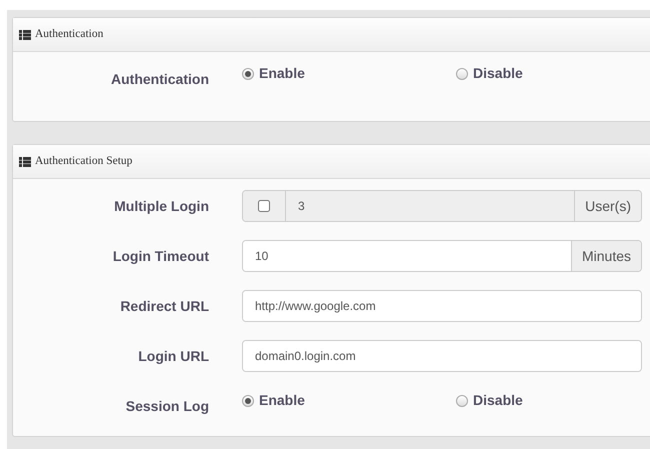 Image resolution: width=650 pixels, height=449 pixels. I want to click on field-label: Authentication, so click(159, 79).